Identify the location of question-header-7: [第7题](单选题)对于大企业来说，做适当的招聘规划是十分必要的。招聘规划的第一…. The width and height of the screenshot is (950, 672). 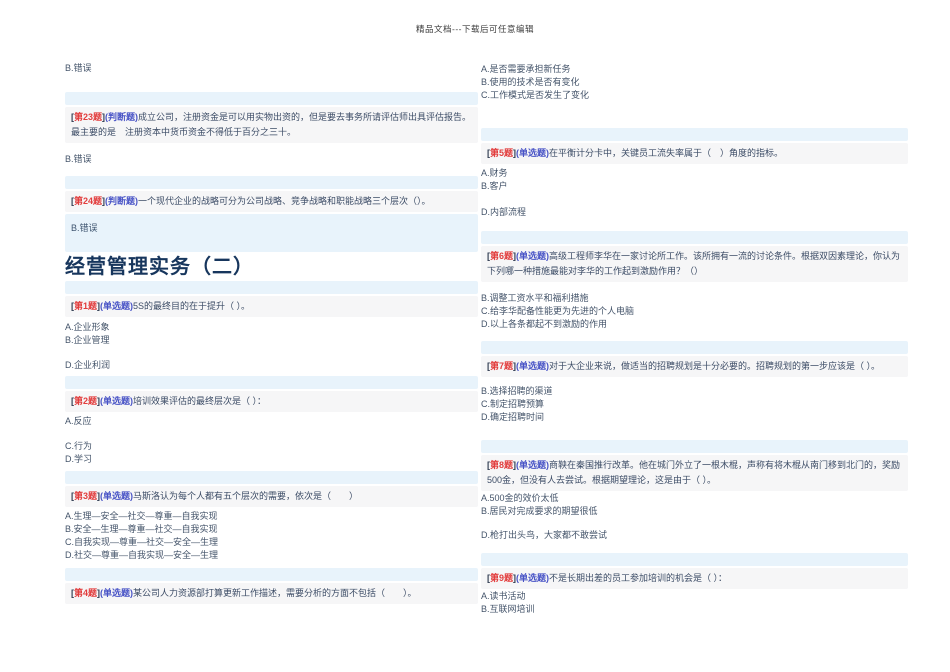
(694, 366).